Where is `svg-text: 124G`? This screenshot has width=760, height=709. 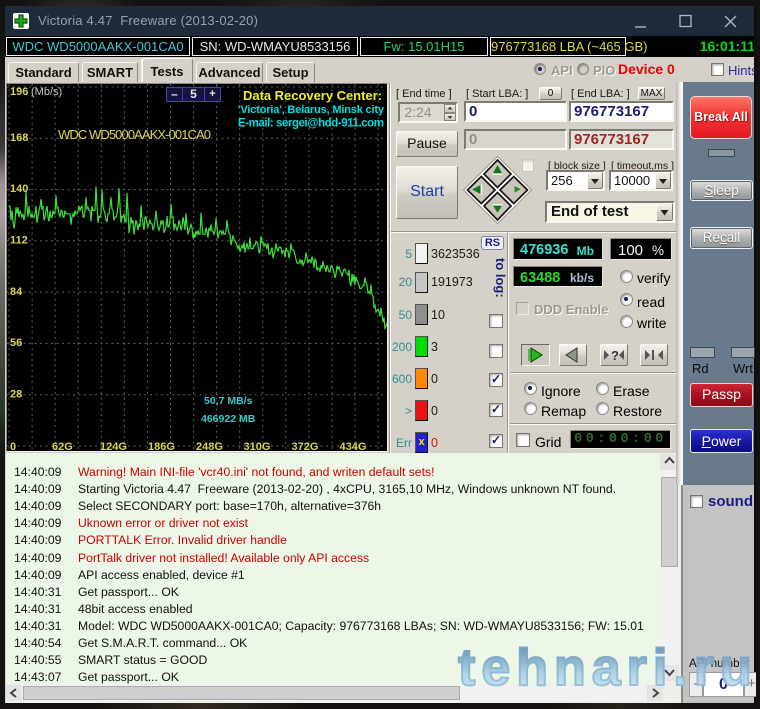 svg-text: 124G is located at coordinates (113, 446).